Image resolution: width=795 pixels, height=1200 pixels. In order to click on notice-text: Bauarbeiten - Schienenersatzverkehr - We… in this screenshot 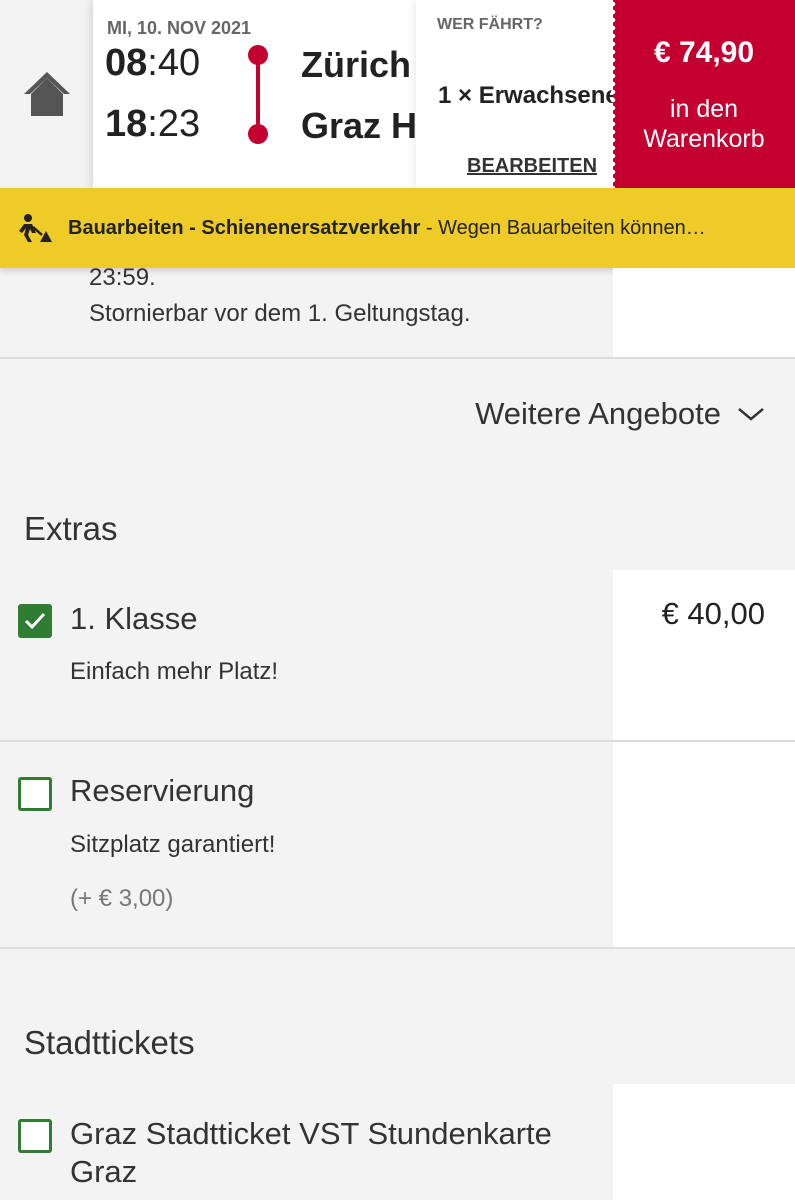, I will do `click(423, 228)`.